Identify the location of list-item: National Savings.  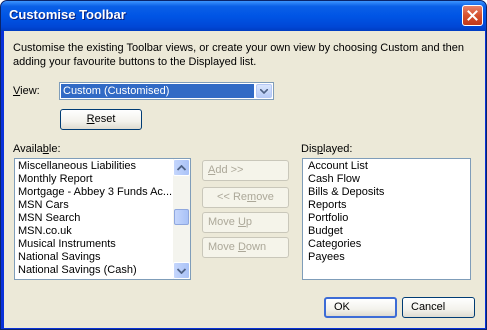
(95, 257).